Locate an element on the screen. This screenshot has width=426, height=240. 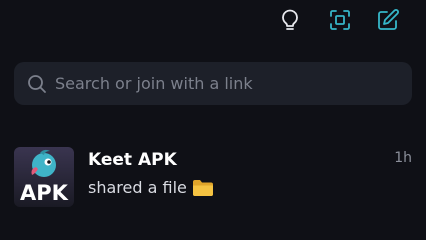
chat-name: Keet APK is located at coordinates (132, 160).